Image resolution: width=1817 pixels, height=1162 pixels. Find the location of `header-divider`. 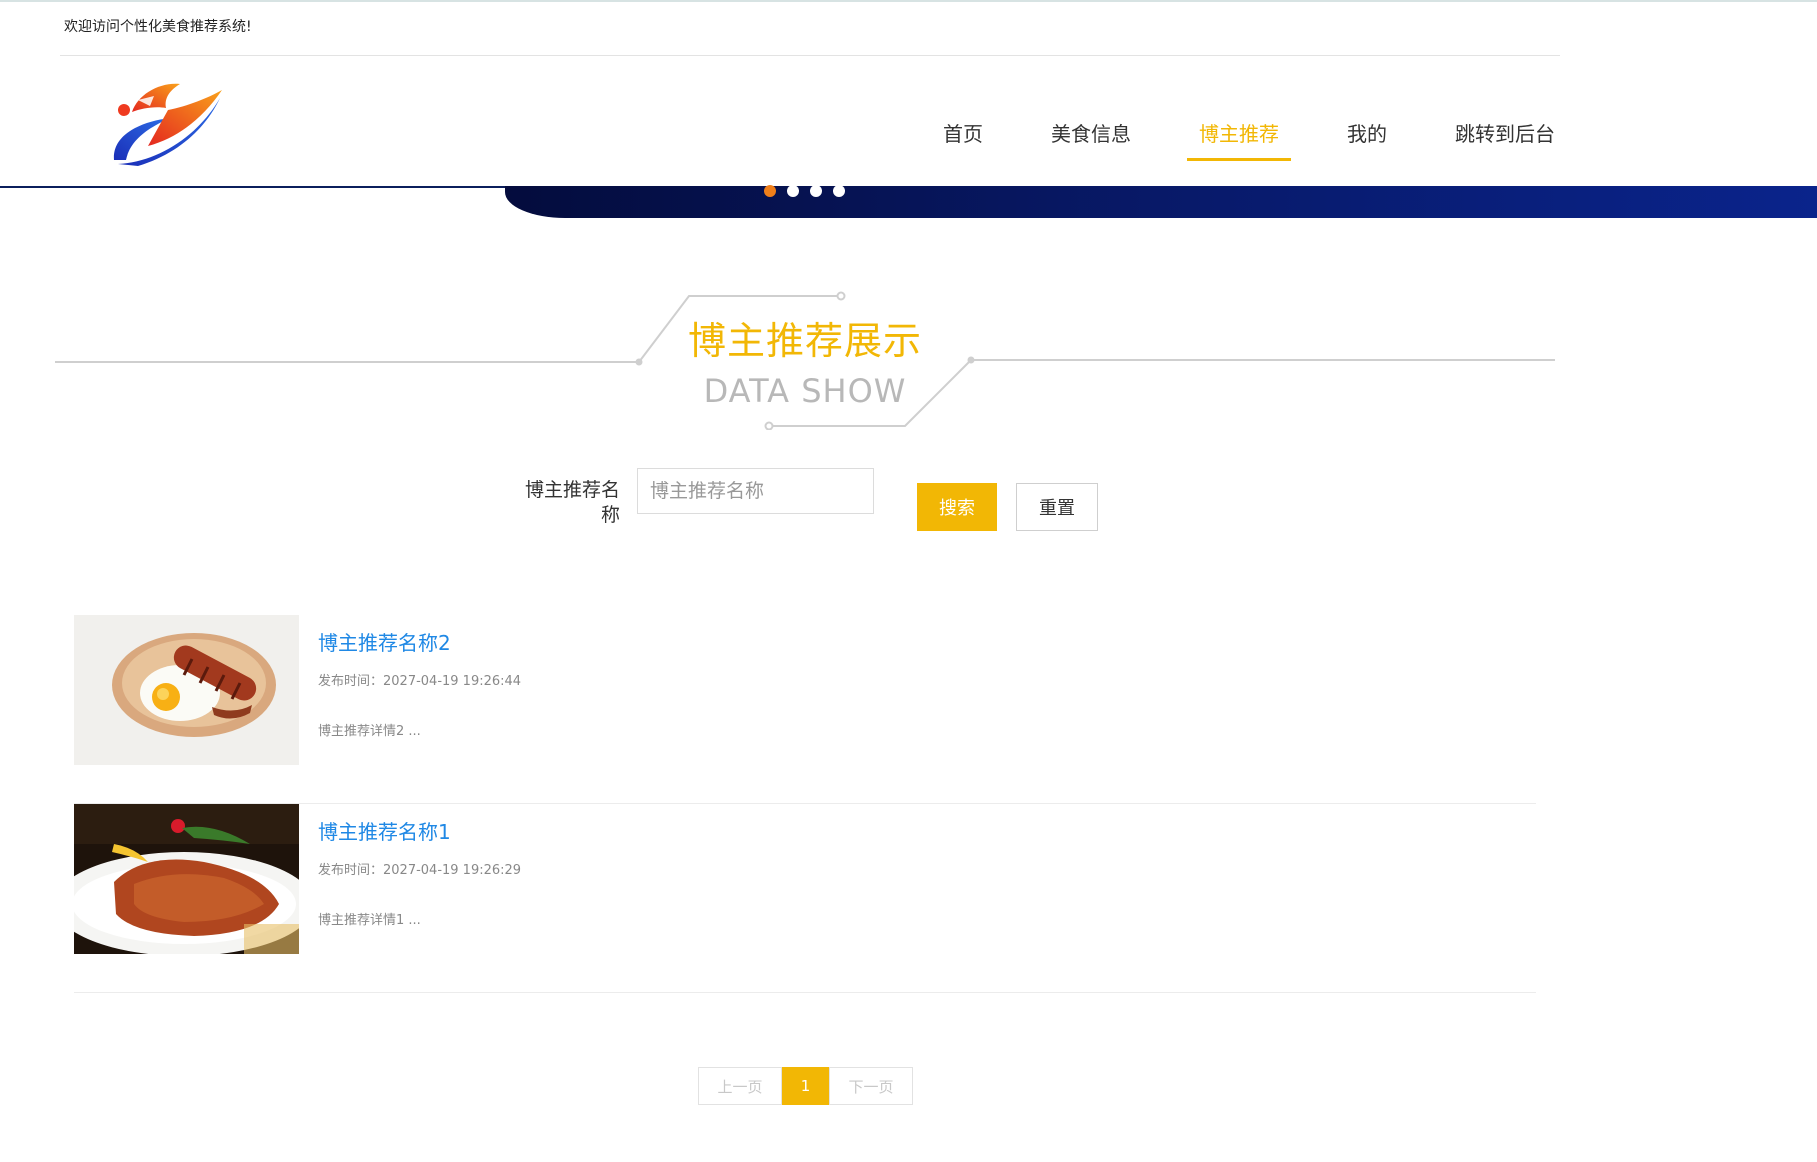

header-divider is located at coordinates (810, 55).